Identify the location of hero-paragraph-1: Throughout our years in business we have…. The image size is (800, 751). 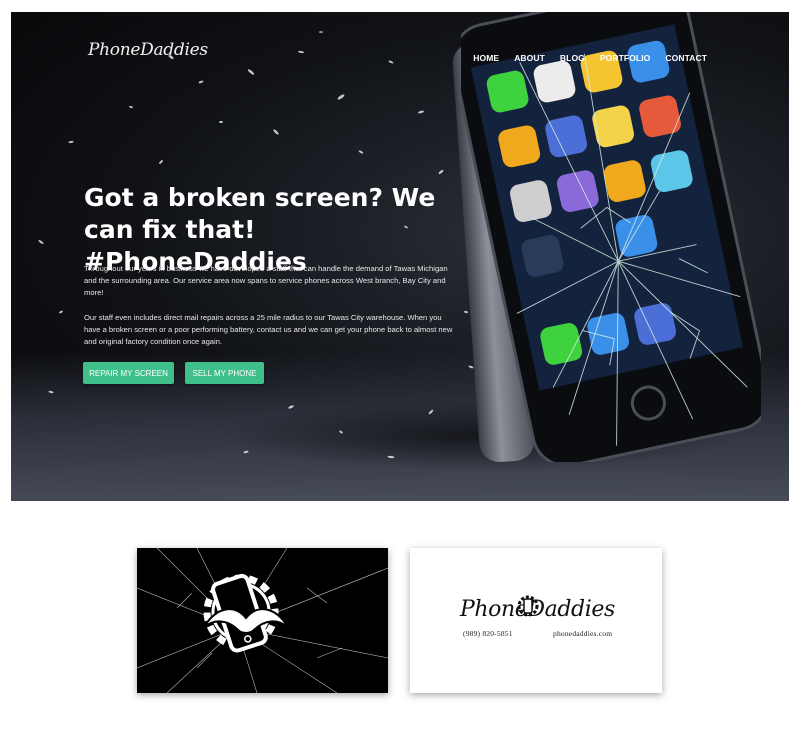
(266, 280).